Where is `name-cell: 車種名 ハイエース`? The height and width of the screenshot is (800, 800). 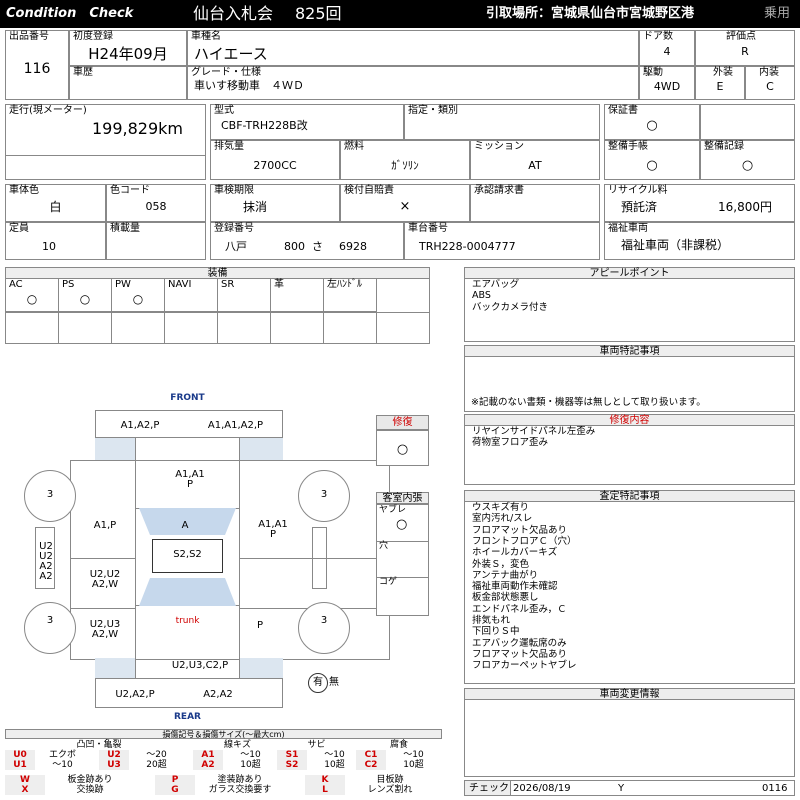
name-cell: 車種名 ハイエース is located at coordinates (413, 48).